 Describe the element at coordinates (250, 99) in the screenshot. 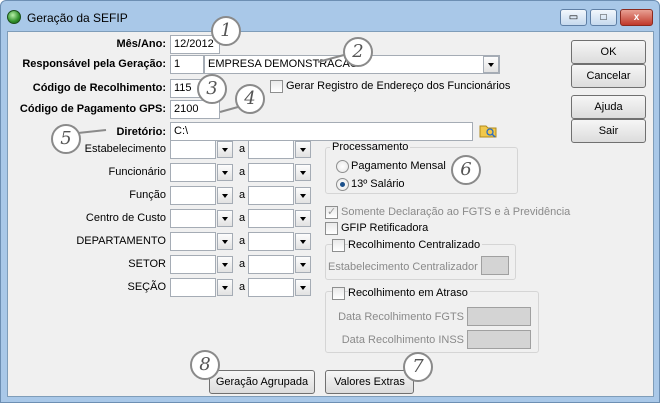

I see `callout-4: 4` at that location.